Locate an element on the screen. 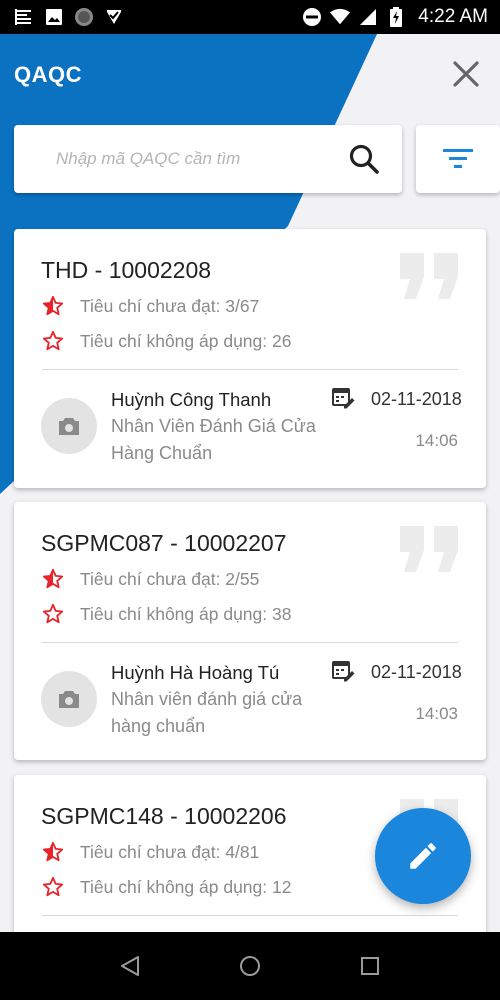 The image size is (500, 1000). user-name: Huỳnh Công Thanh is located at coordinates (191, 399).